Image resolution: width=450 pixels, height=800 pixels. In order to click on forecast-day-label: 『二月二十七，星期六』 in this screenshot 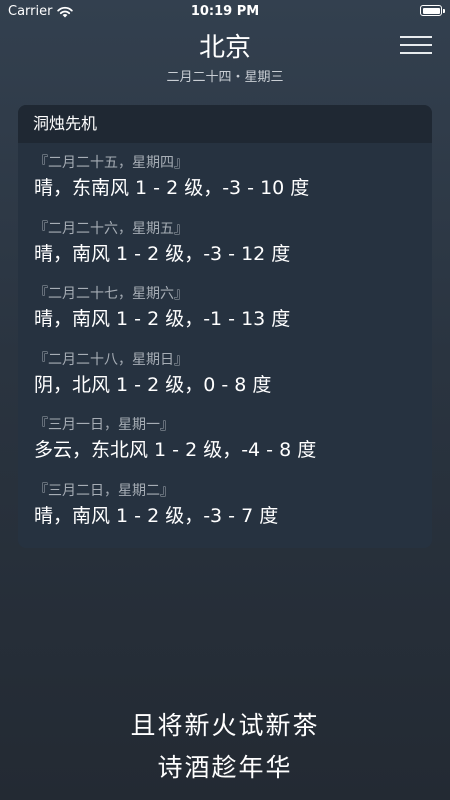, I will do `click(111, 294)`.